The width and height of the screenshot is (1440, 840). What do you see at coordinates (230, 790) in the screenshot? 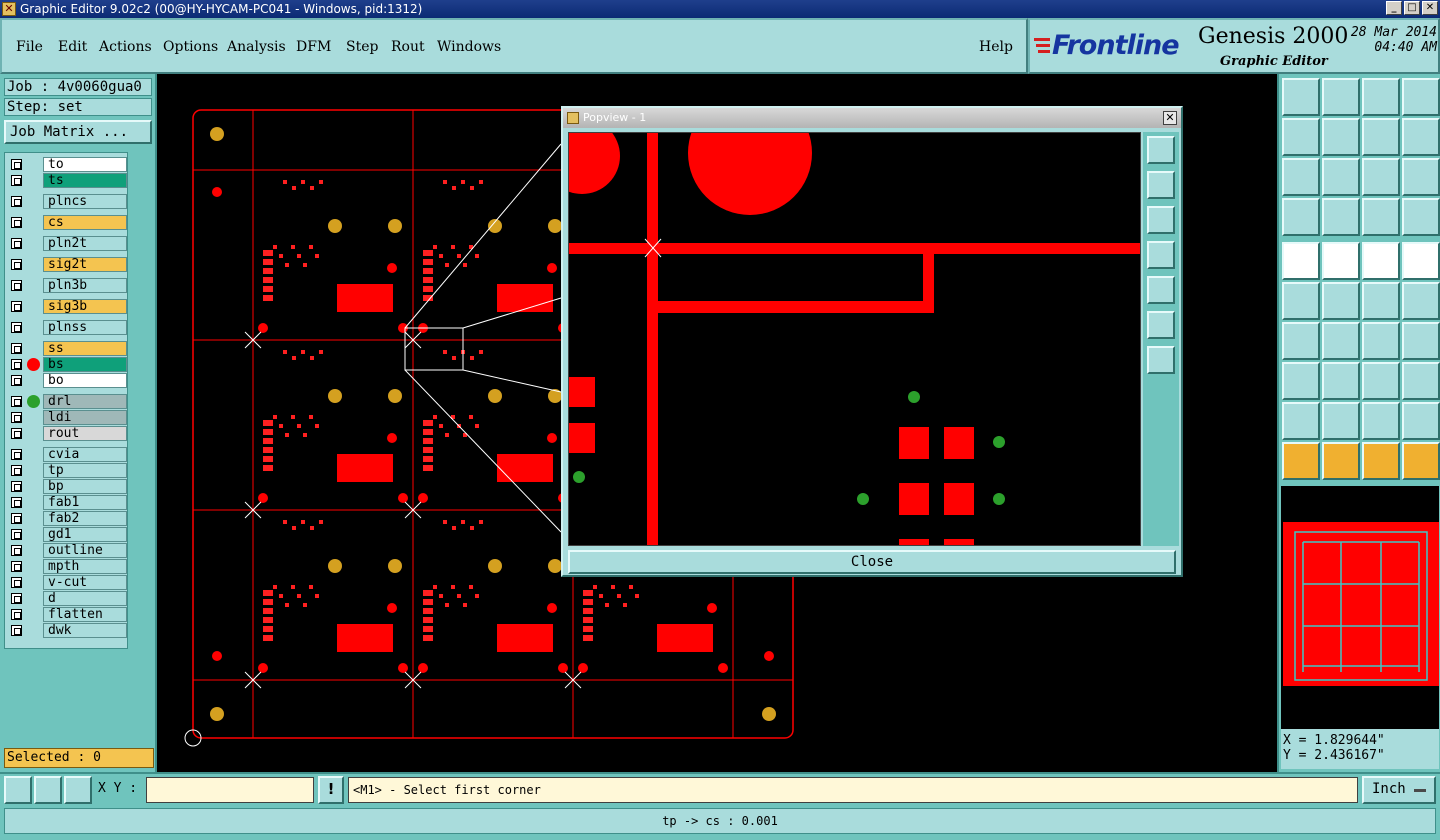
I see `xy-input` at bounding box center [230, 790].